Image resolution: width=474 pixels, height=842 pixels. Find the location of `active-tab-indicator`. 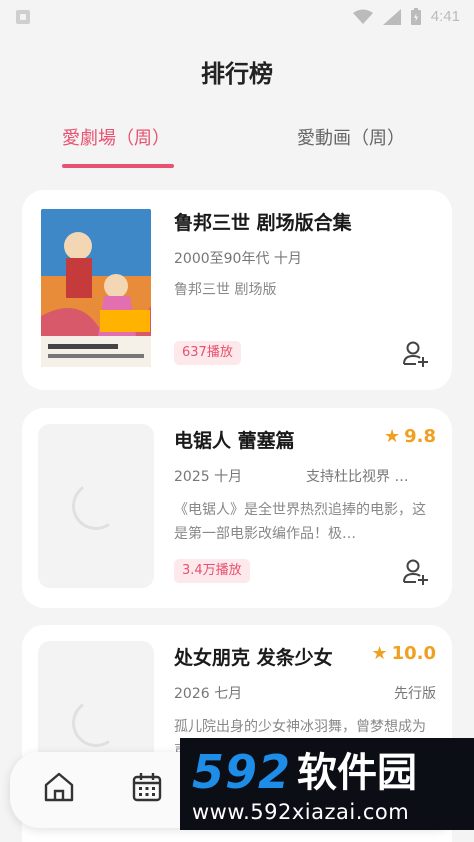

active-tab-indicator is located at coordinates (118, 166).